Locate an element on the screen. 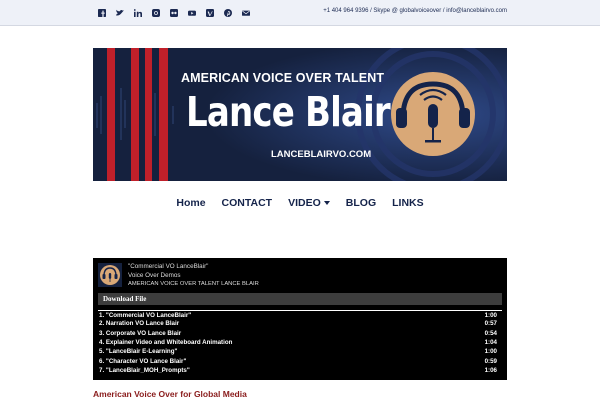 The width and height of the screenshot is (600, 400). chevron-down-icon is located at coordinates (326, 203).